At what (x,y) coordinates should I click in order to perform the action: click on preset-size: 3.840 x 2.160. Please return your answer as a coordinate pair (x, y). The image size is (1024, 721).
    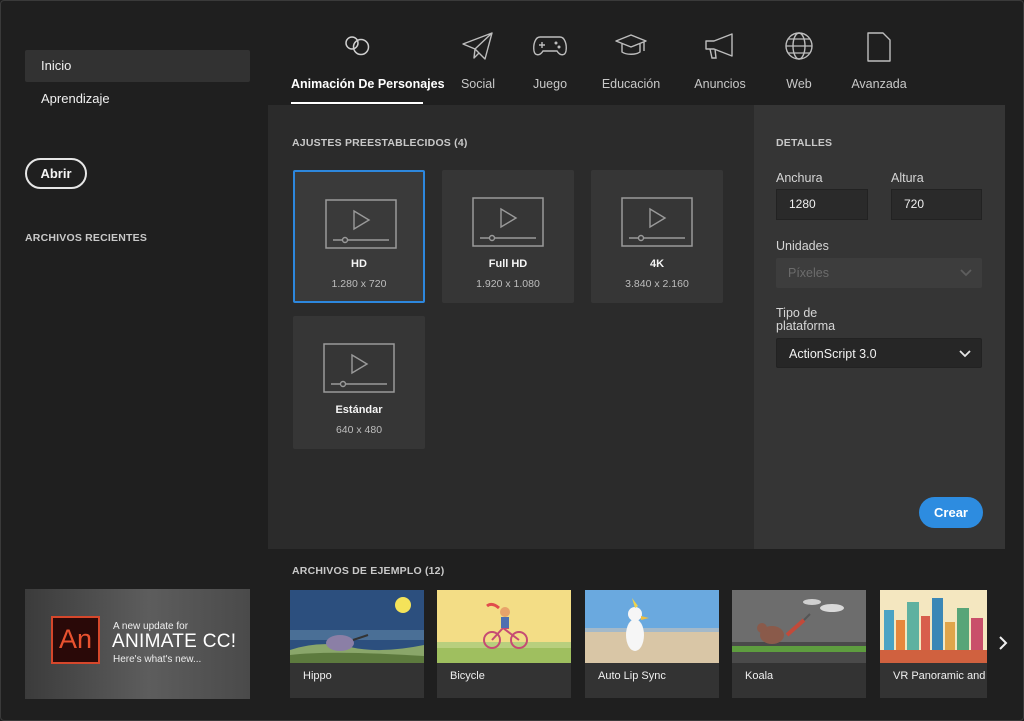
    Looking at the image, I should click on (657, 284).